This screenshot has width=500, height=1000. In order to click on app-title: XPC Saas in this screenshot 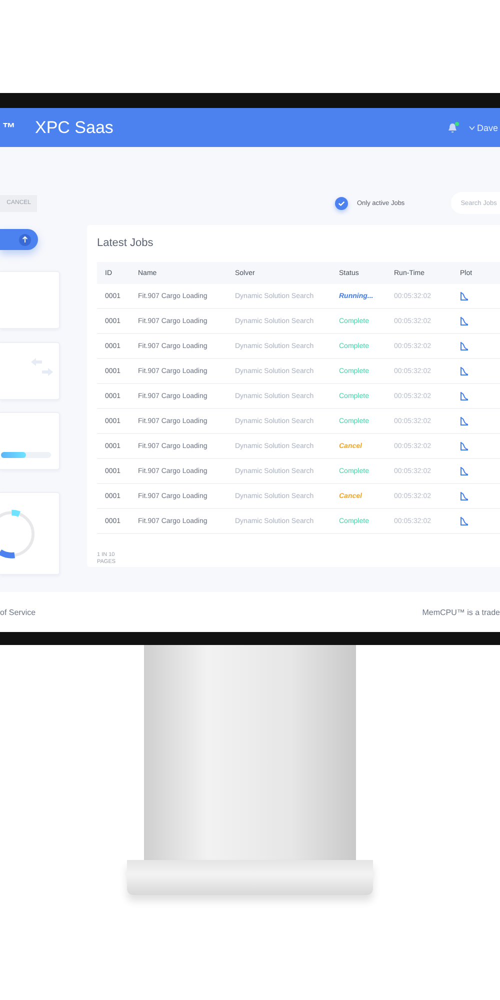, I will do `click(74, 128)`.